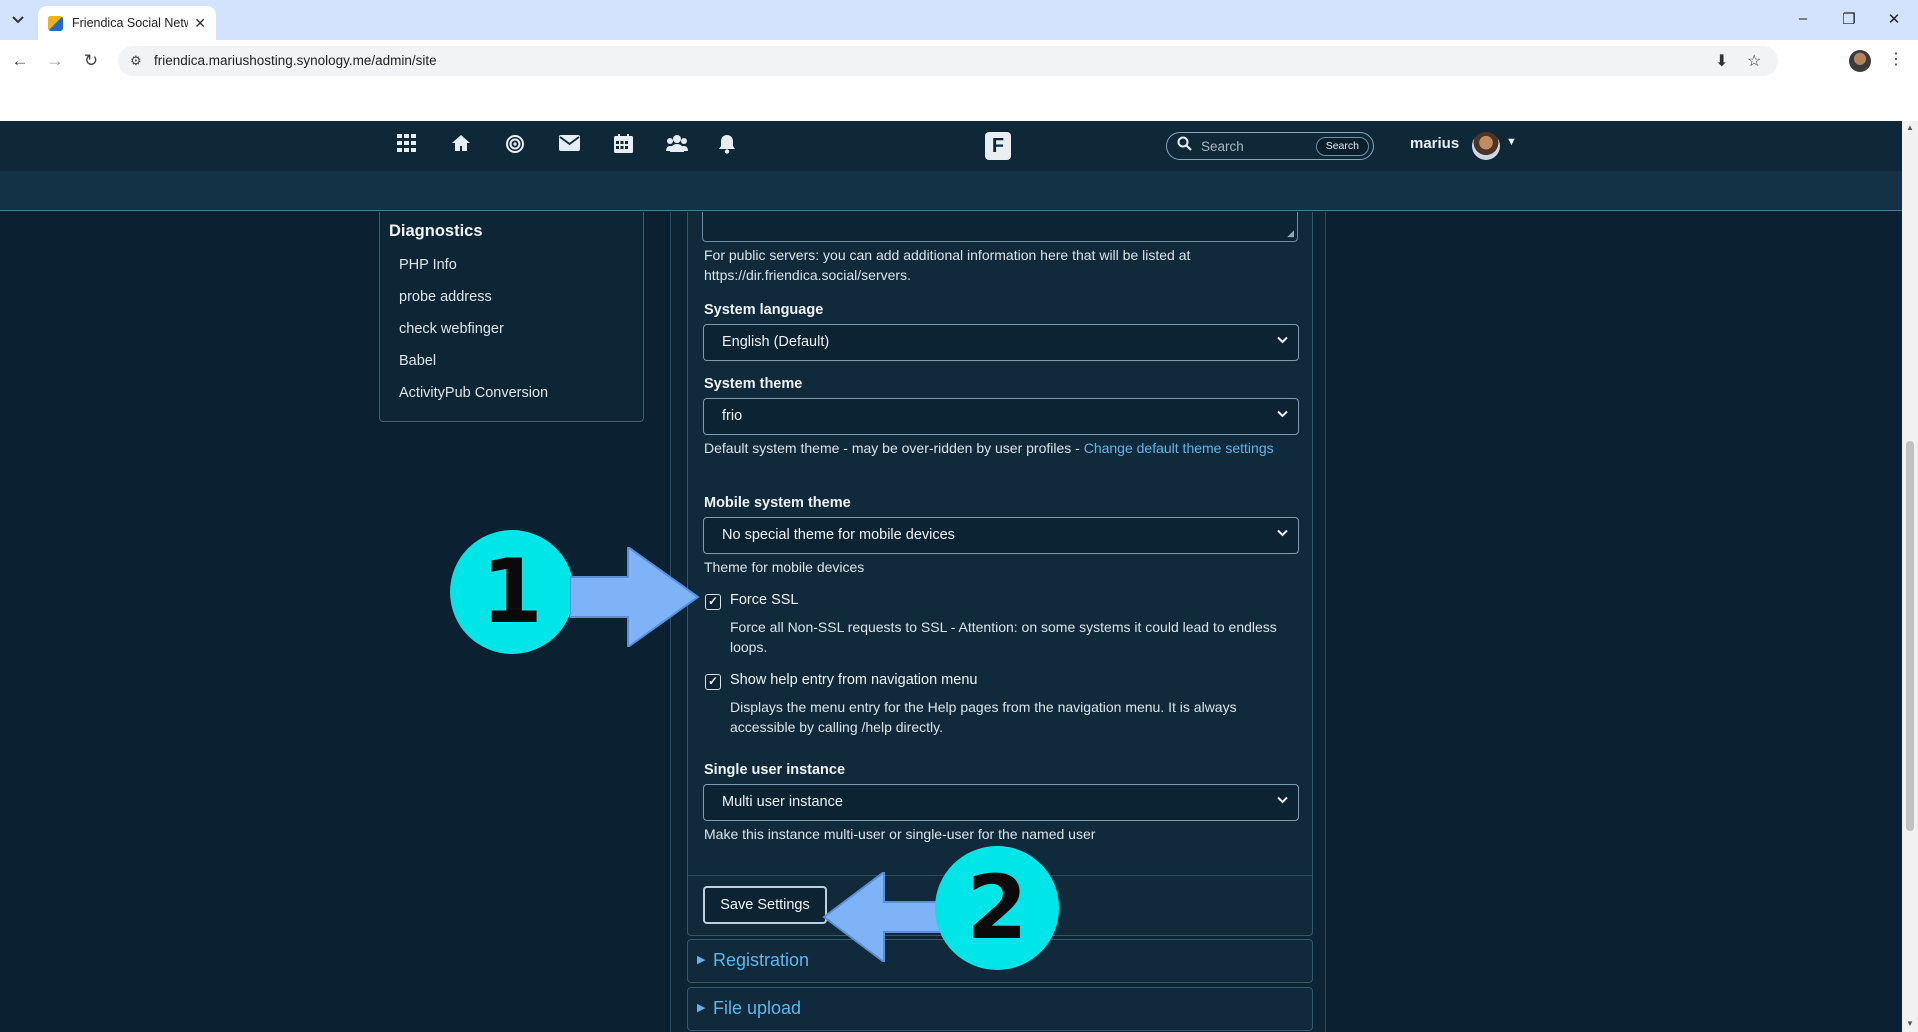 This screenshot has width=1918, height=1032. What do you see at coordinates (91, 61) in the screenshot?
I see `reload-icon: ↻` at bounding box center [91, 61].